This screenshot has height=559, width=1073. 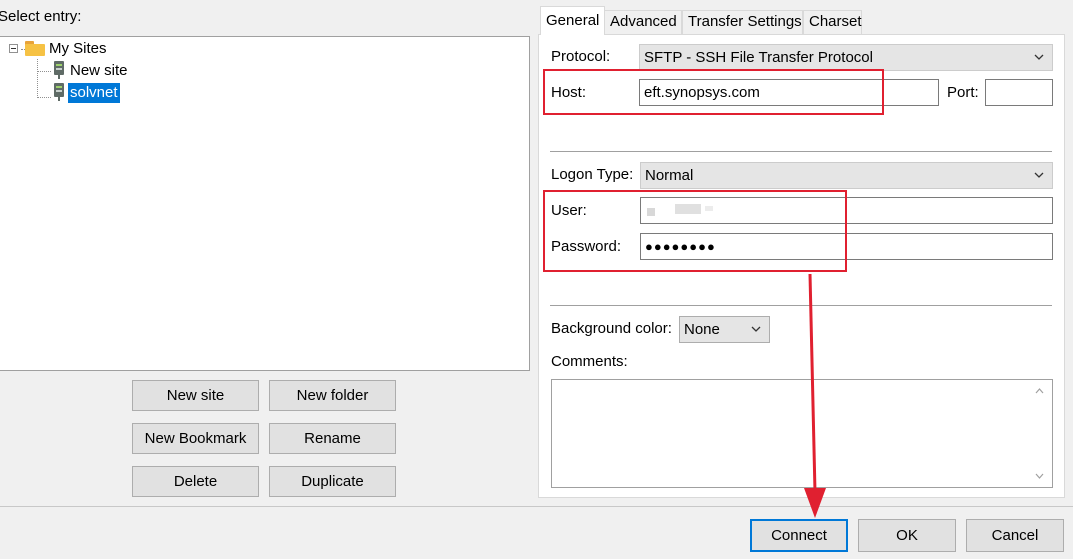 I want to click on footer-divider, so click(x=536, y=506).